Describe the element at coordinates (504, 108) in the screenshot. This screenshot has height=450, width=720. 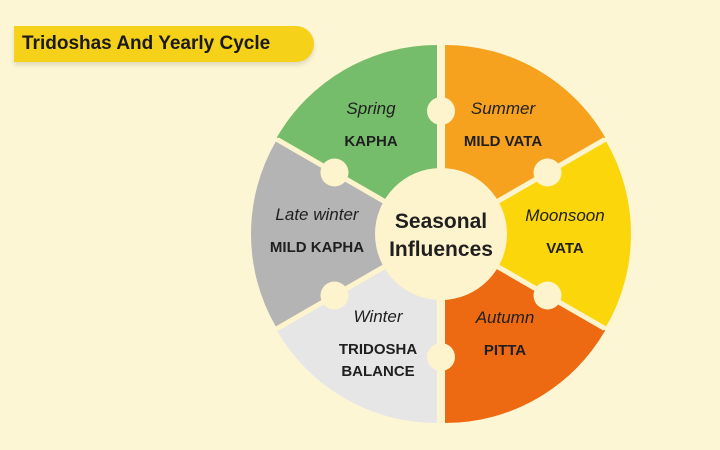
I see `season-label-summer: Summer` at that location.